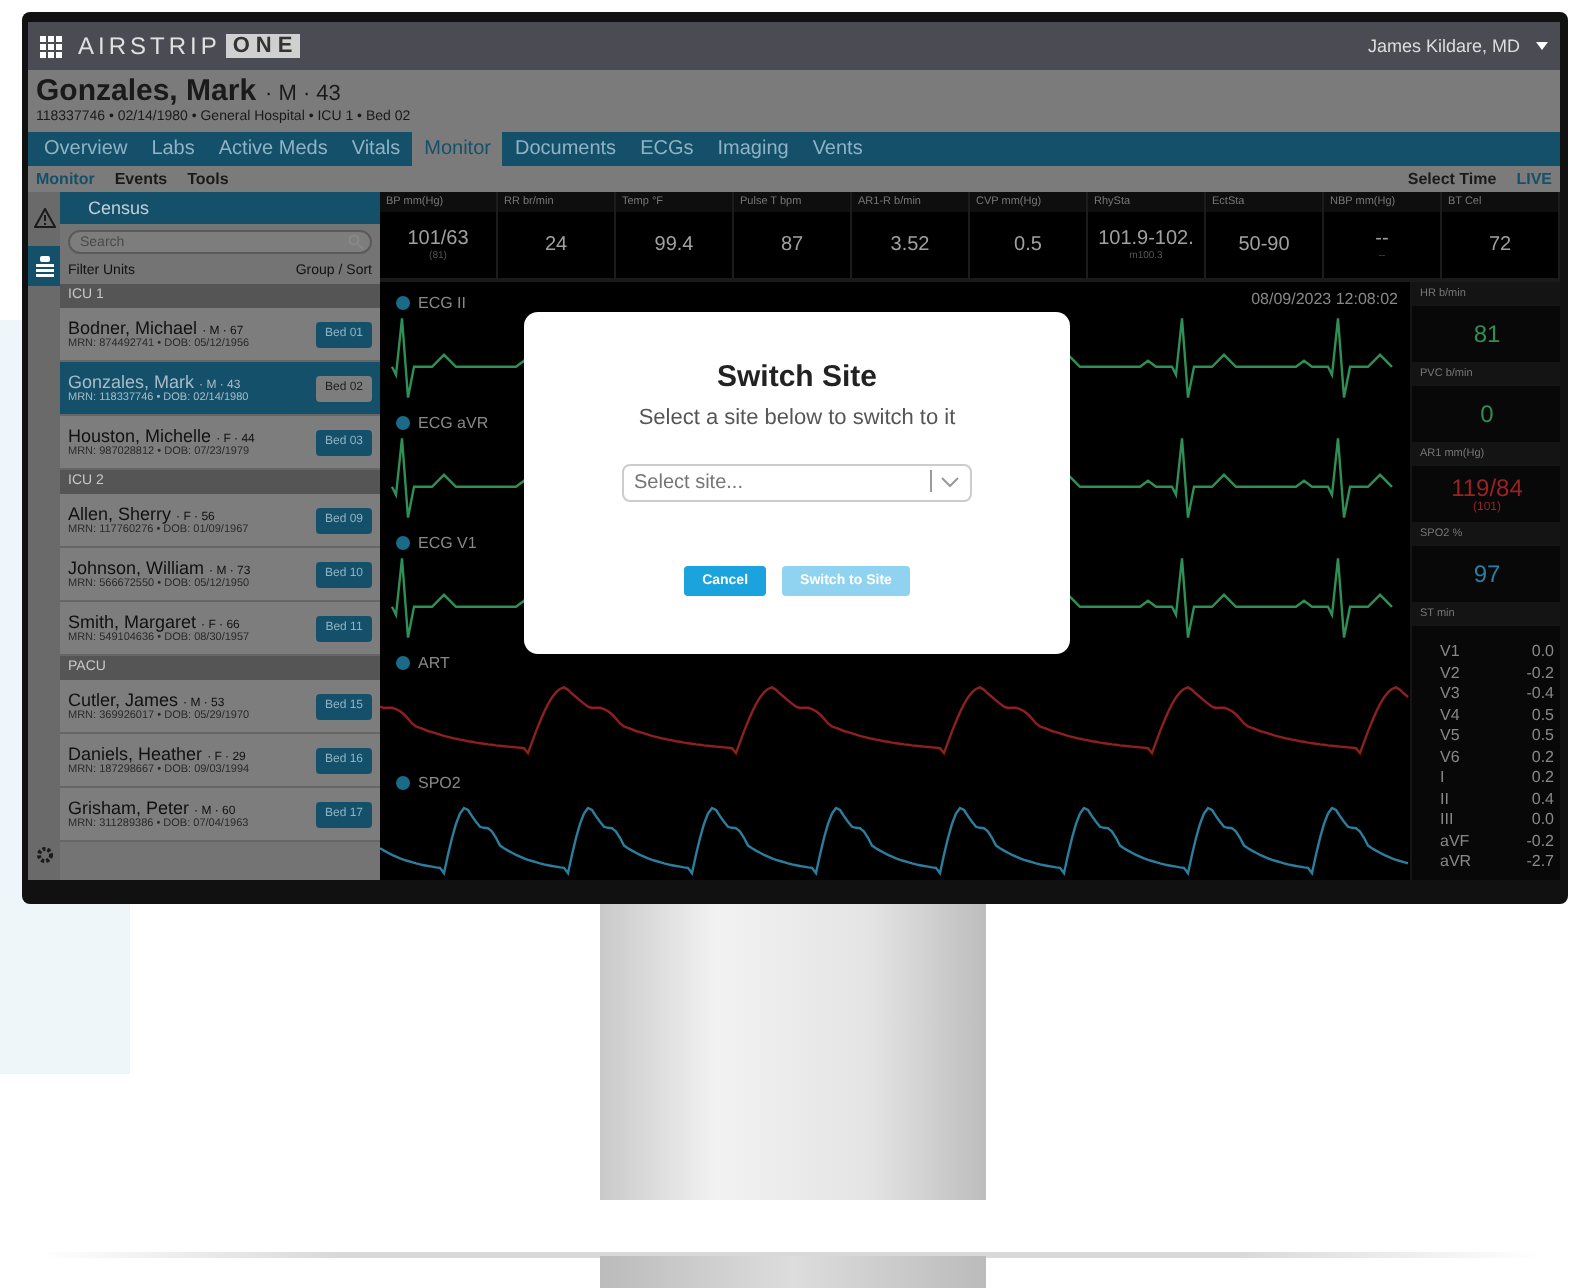  I want to click on nav-tab: Documents, so click(565, 149).